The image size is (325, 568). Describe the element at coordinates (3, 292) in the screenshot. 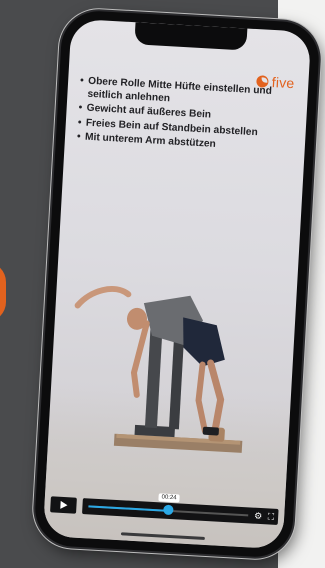

I see `brand-accent-shape` at that location.